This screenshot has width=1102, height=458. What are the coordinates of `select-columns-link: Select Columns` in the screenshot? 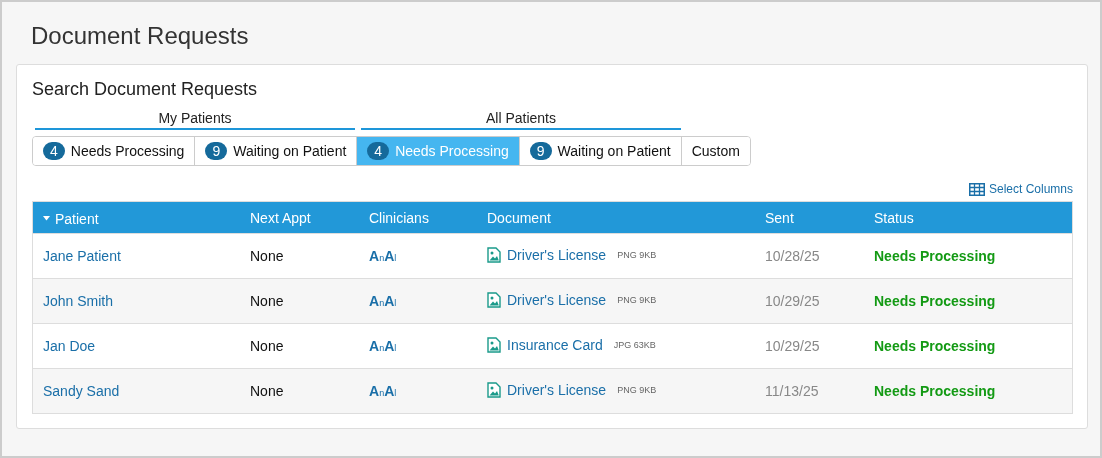 It's located at (1020, 189).